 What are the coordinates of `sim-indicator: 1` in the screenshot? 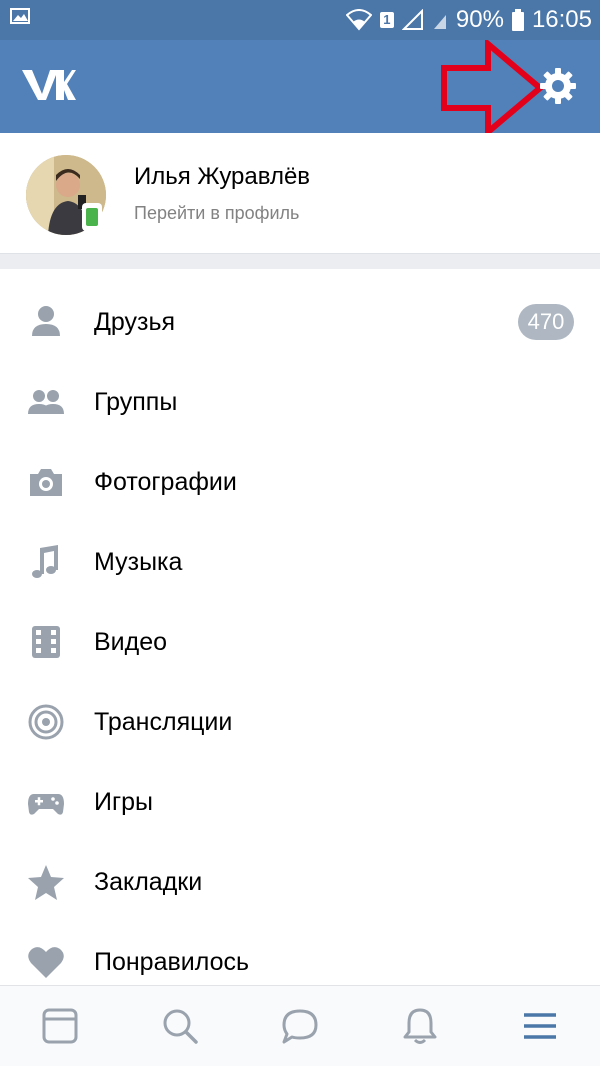 It's located at (386, 20).